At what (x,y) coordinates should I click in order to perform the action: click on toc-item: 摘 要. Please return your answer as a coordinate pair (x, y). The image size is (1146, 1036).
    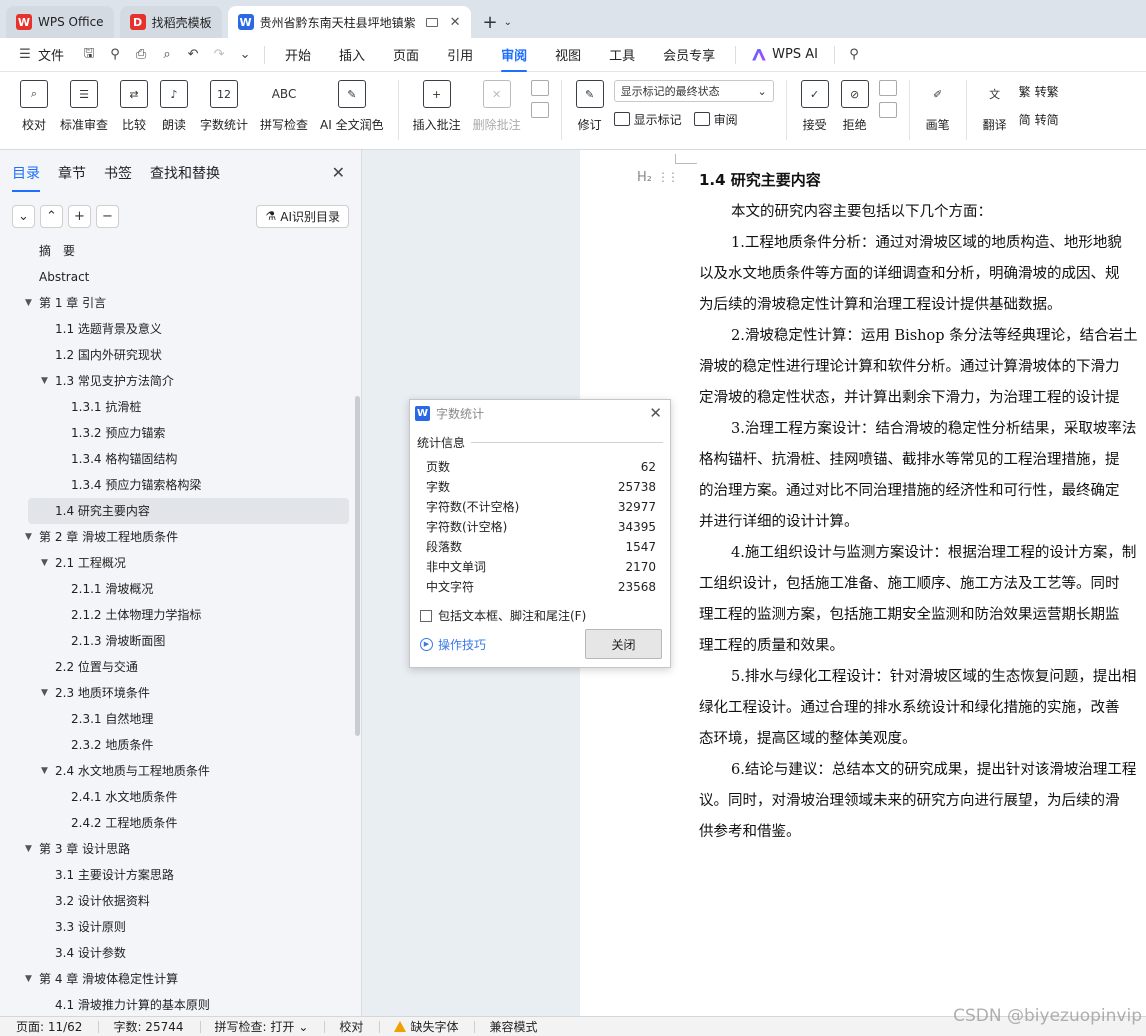
    Looking at the image, I should click on (180, 251).